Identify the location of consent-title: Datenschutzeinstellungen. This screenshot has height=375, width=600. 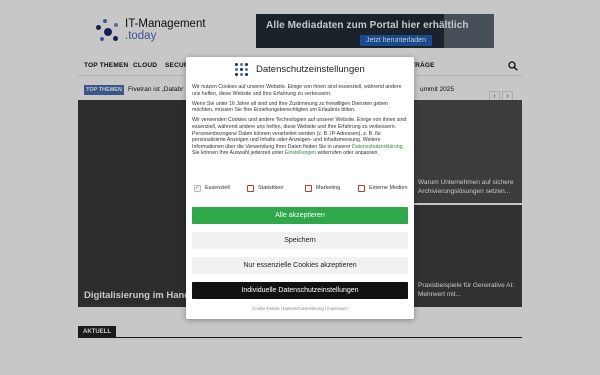
(310, 69).